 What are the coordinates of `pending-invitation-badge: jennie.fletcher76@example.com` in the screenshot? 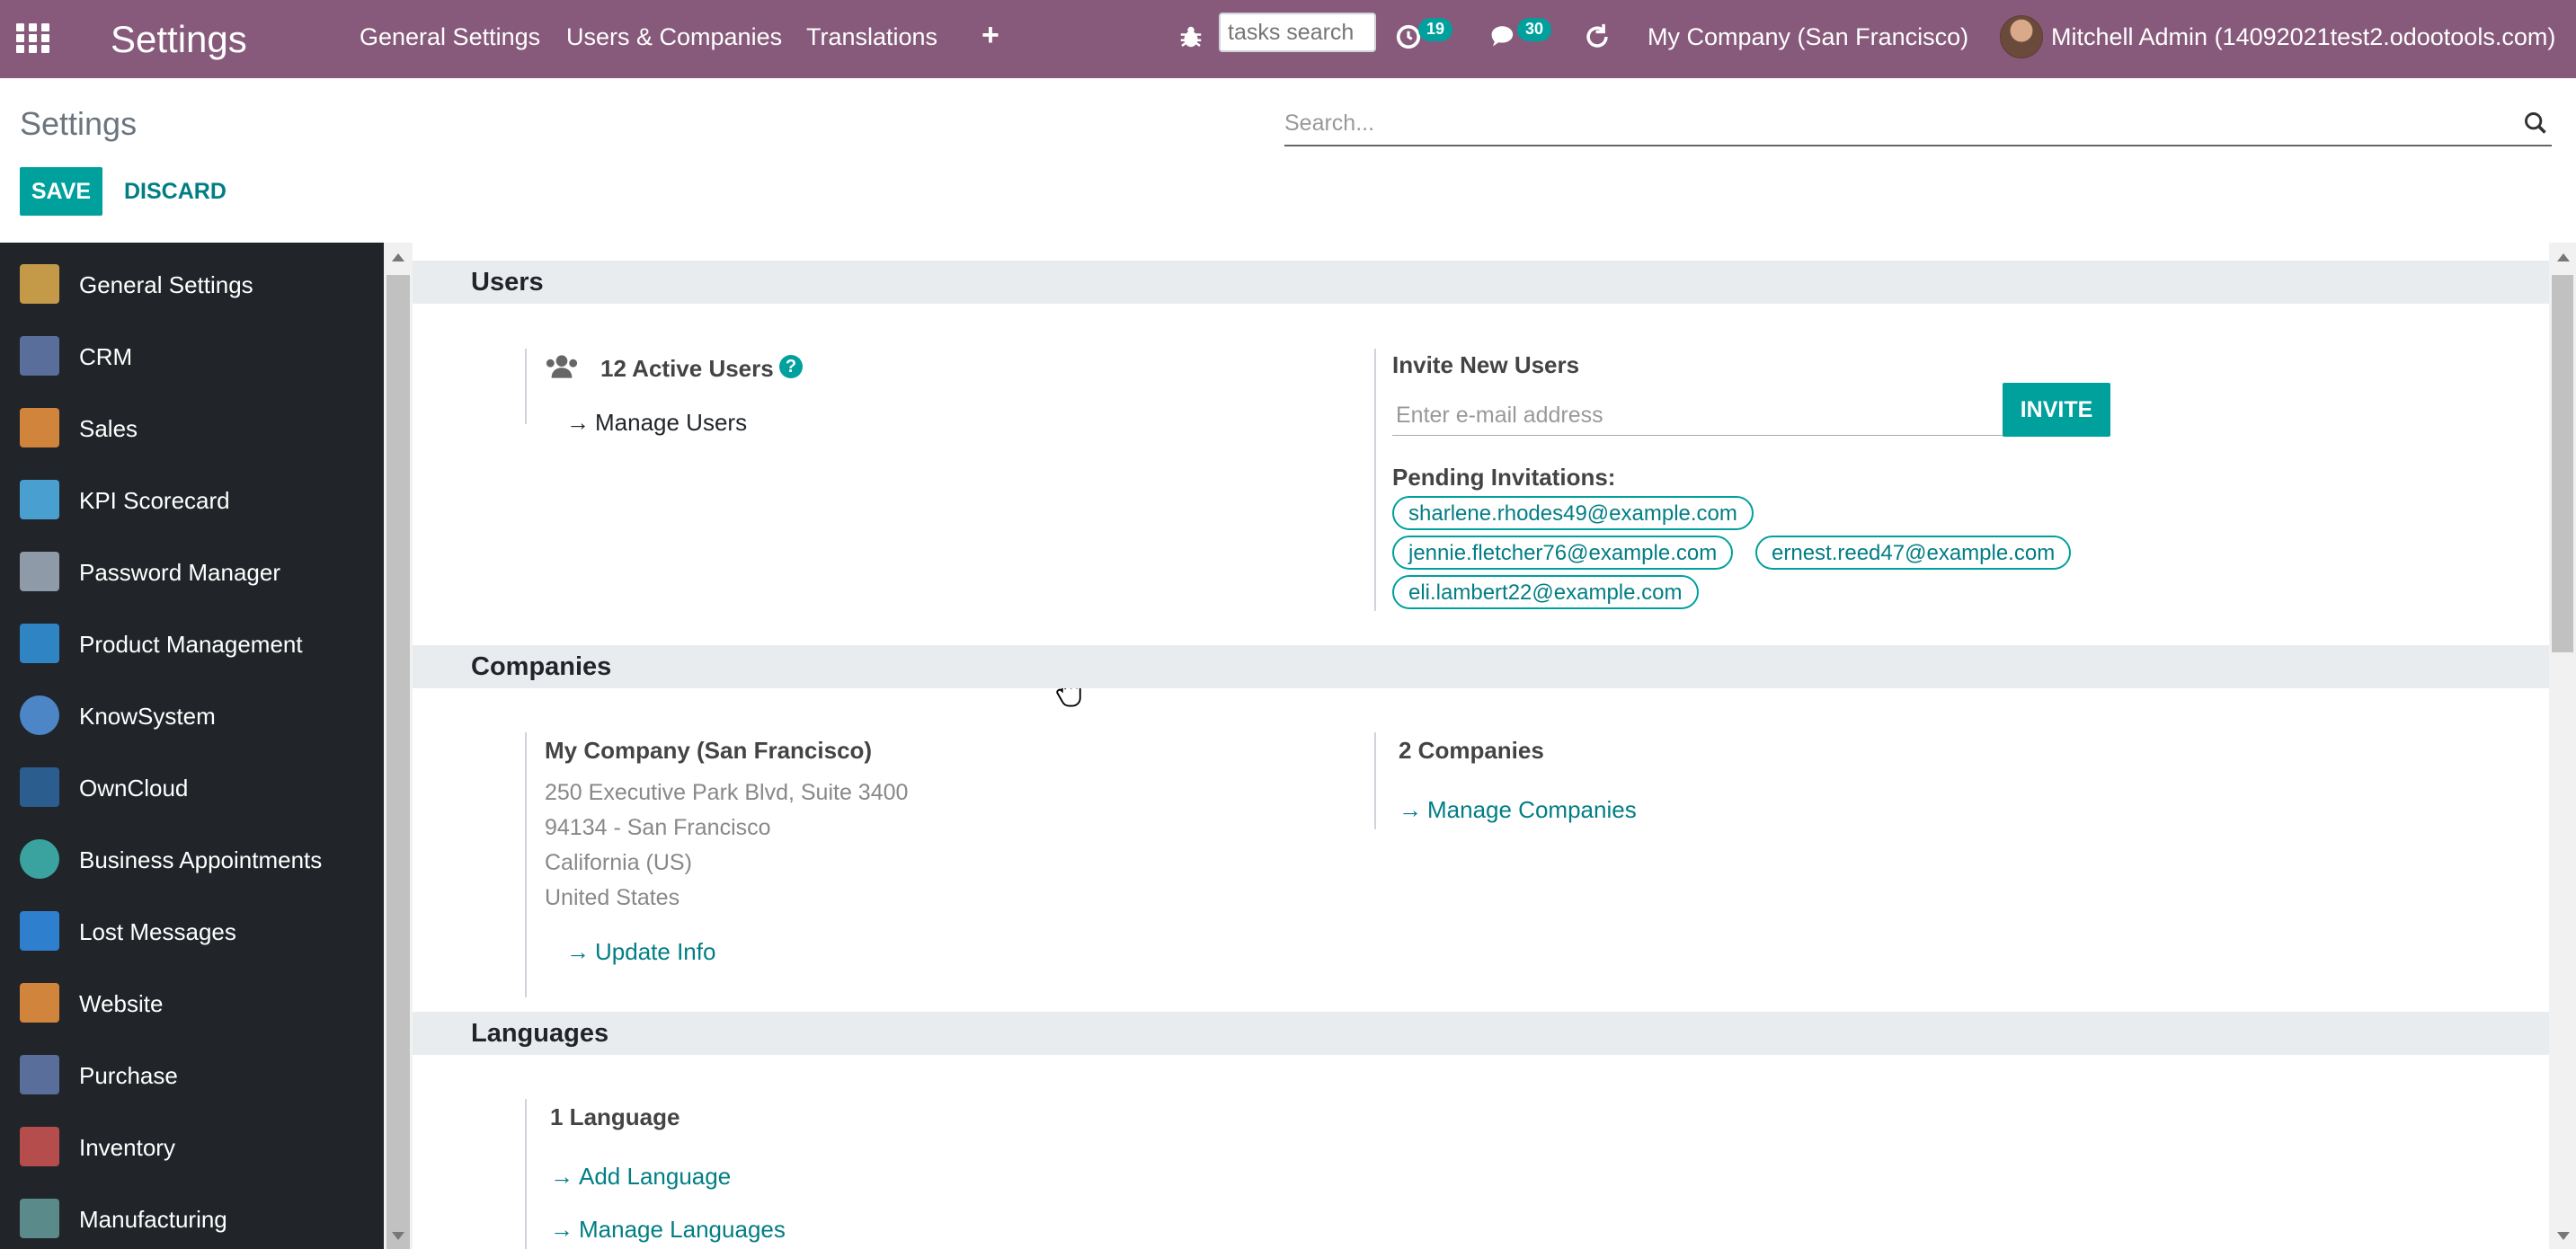 It's located at (1563, 553).